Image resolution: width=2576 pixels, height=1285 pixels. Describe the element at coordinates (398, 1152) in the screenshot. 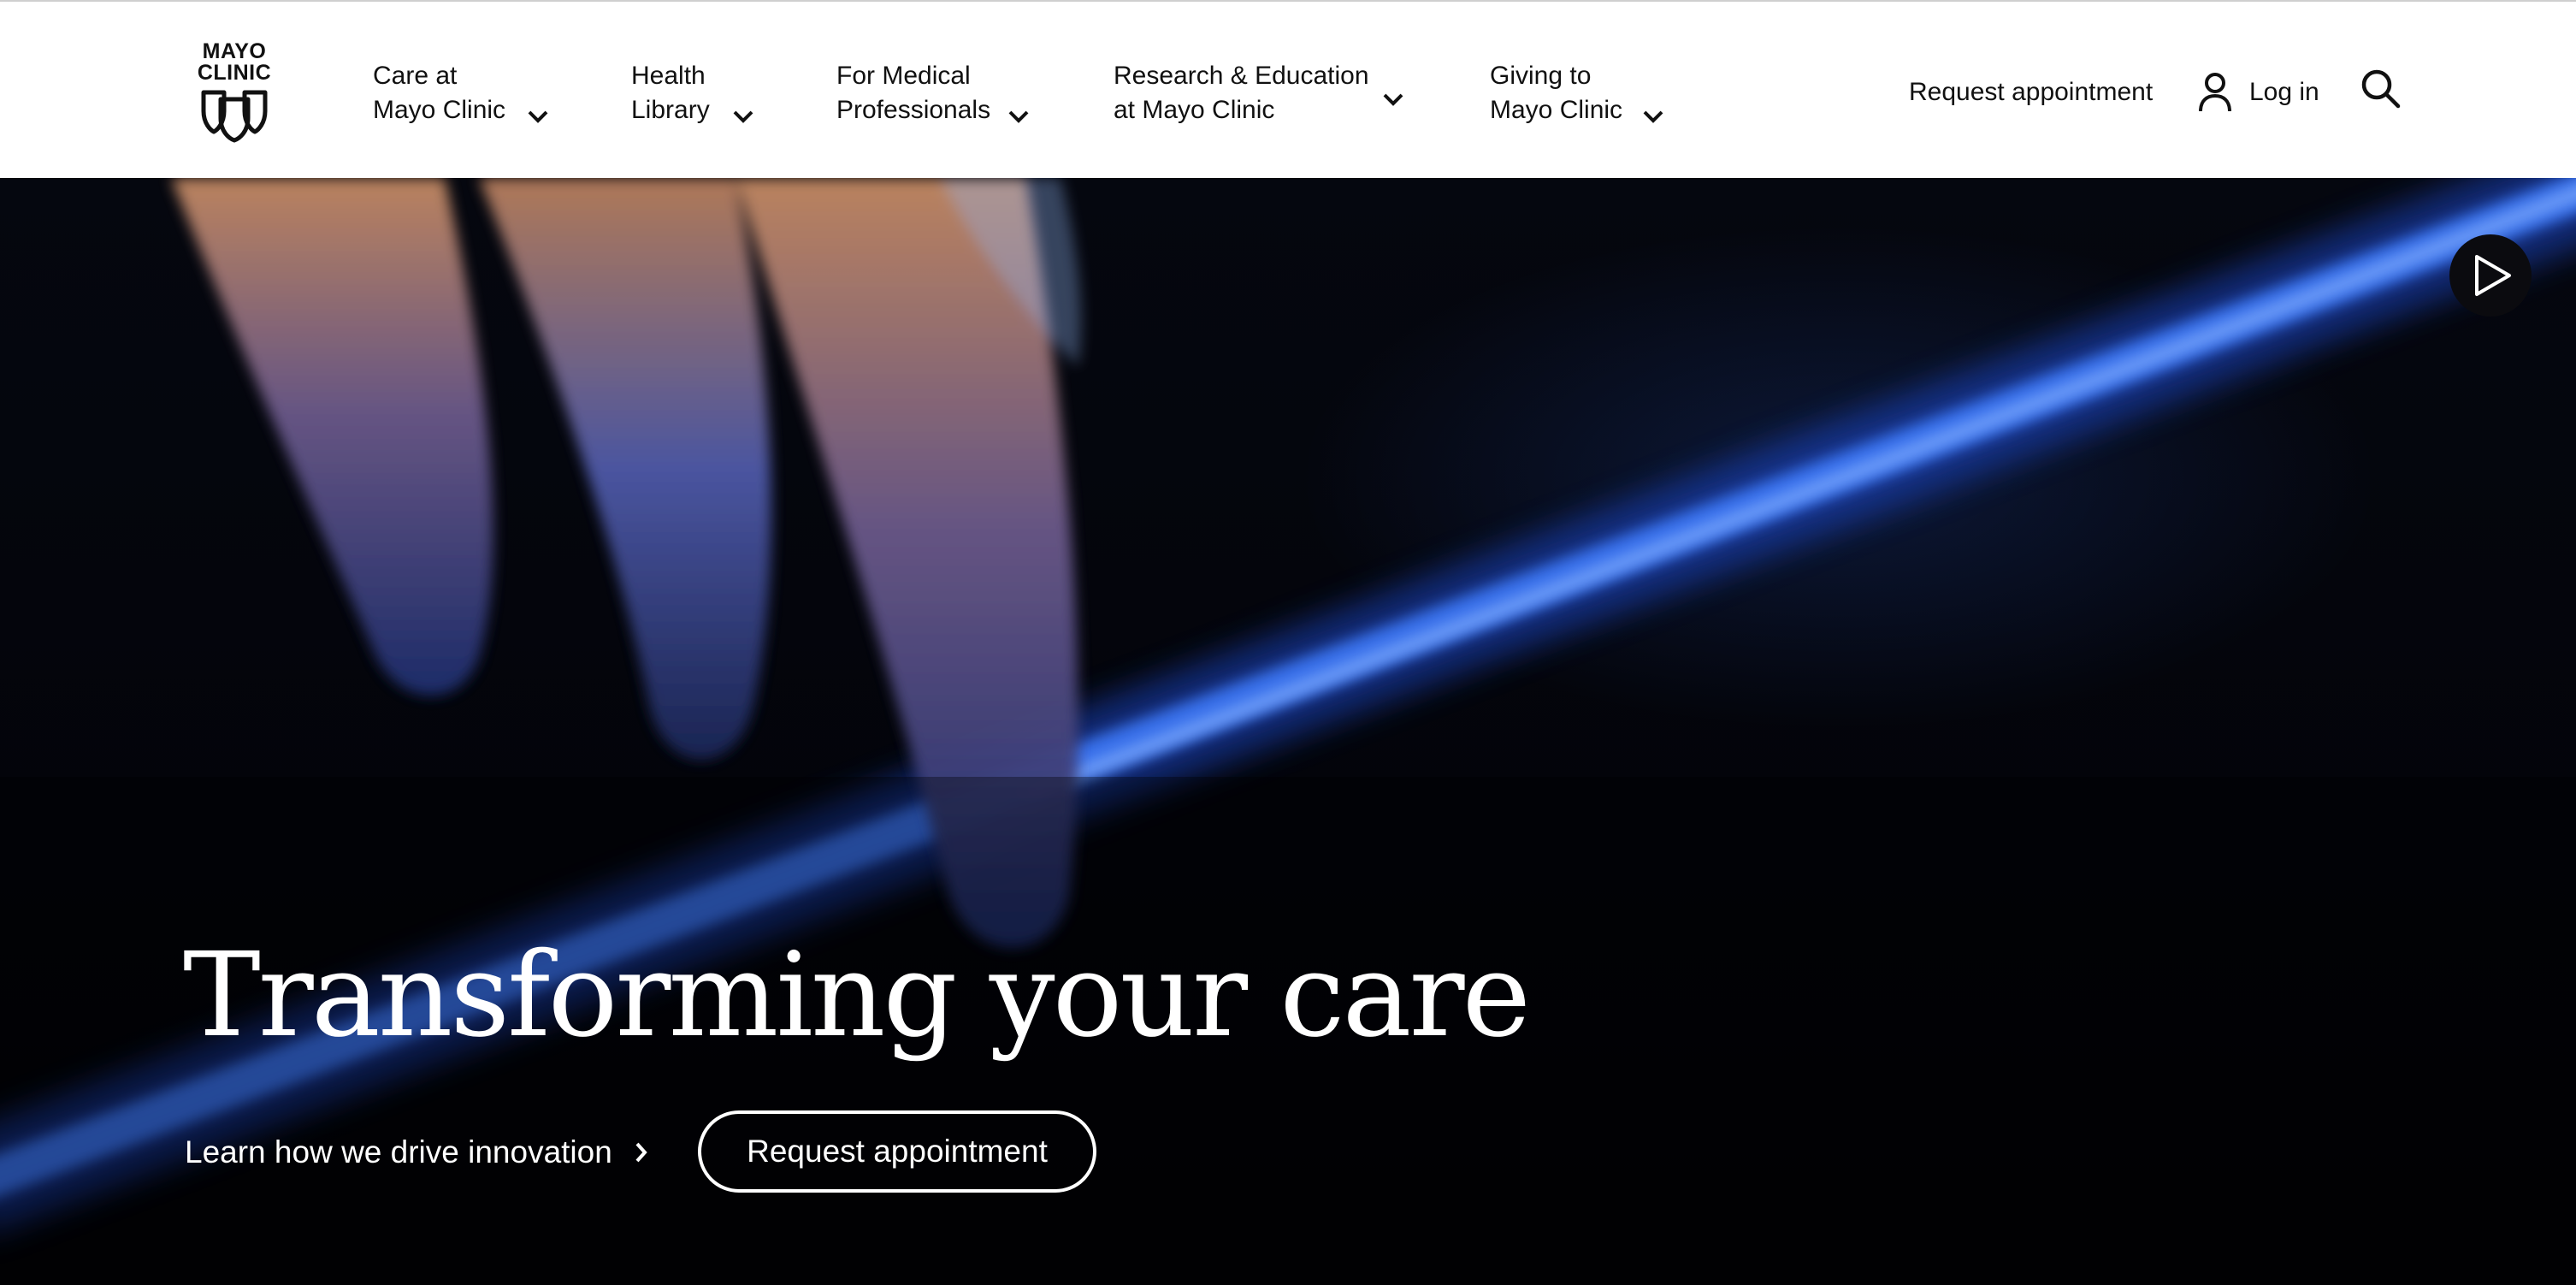

I see `innovation-link-label: Learn how we drive innovation` at that location.